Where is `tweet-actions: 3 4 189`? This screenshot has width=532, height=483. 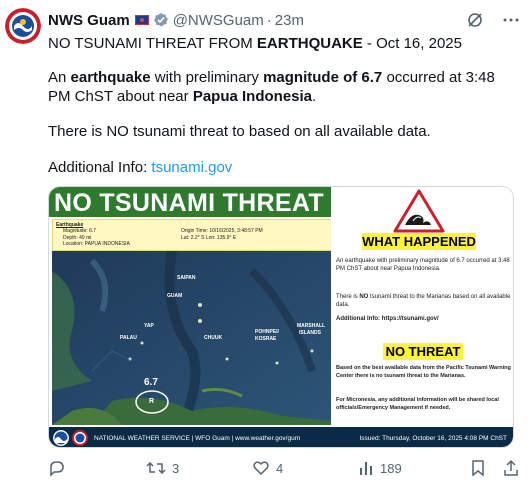
tweet-actions: 3 4 189 is located at coordinates (284, 468).